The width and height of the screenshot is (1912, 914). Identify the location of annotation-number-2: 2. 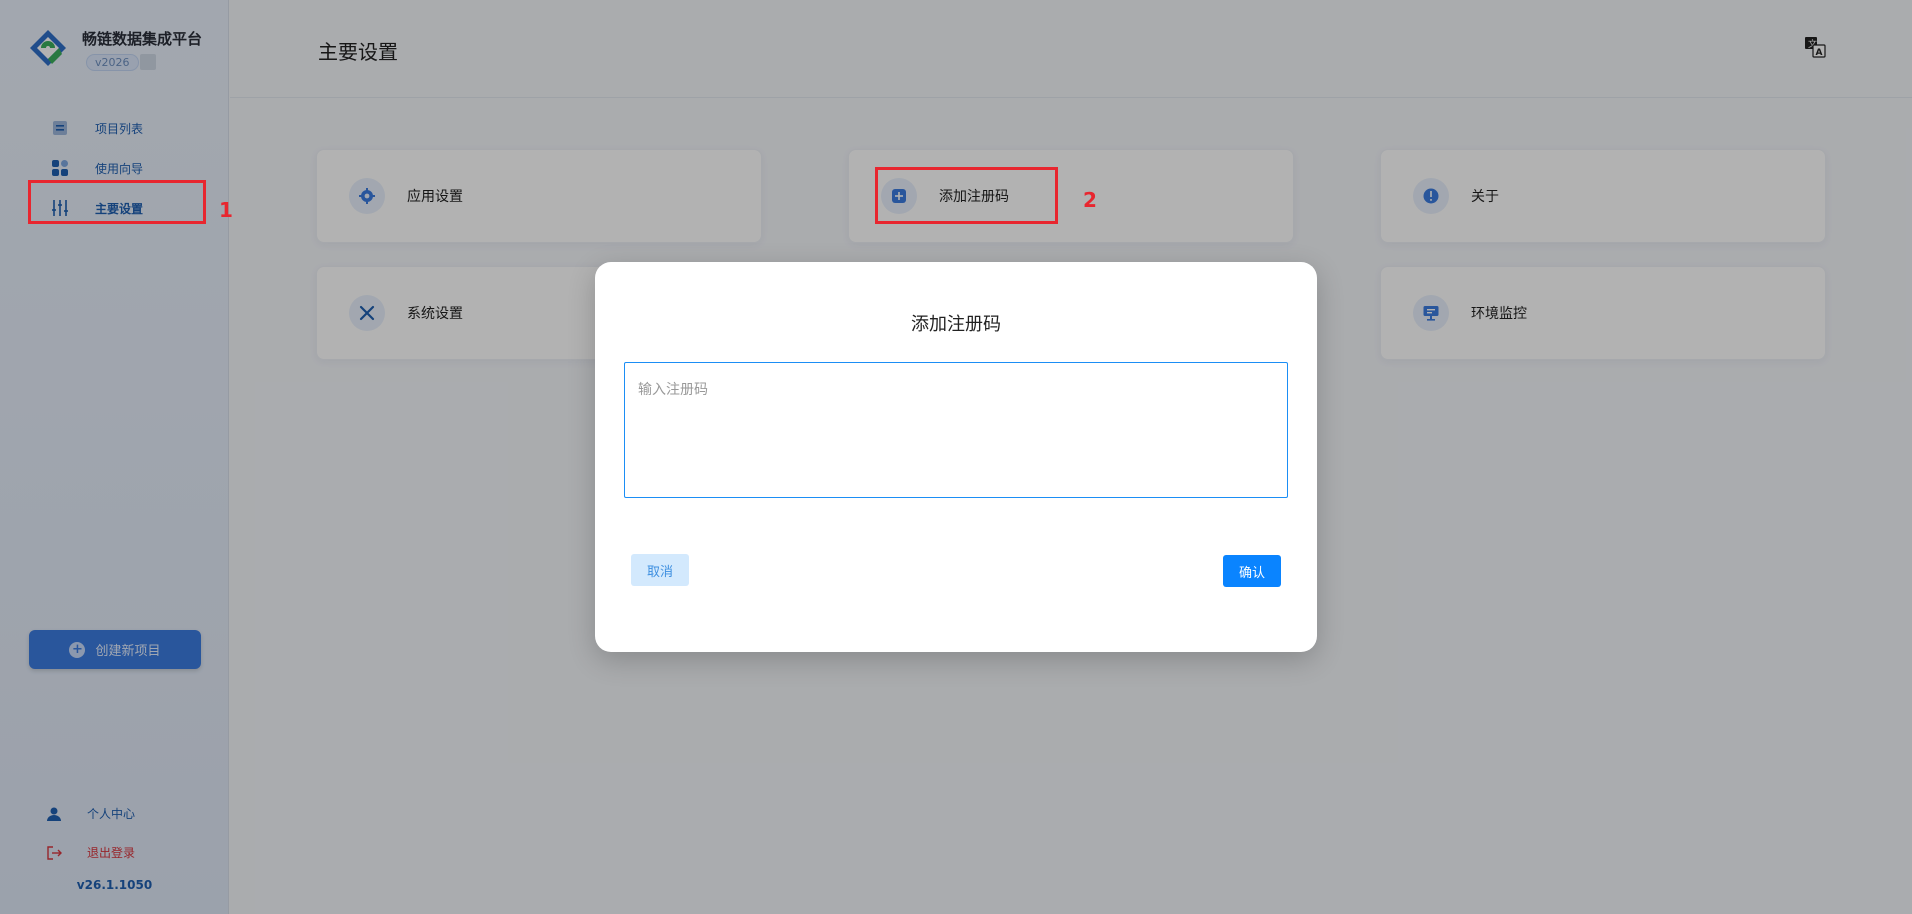
(1090, 200).